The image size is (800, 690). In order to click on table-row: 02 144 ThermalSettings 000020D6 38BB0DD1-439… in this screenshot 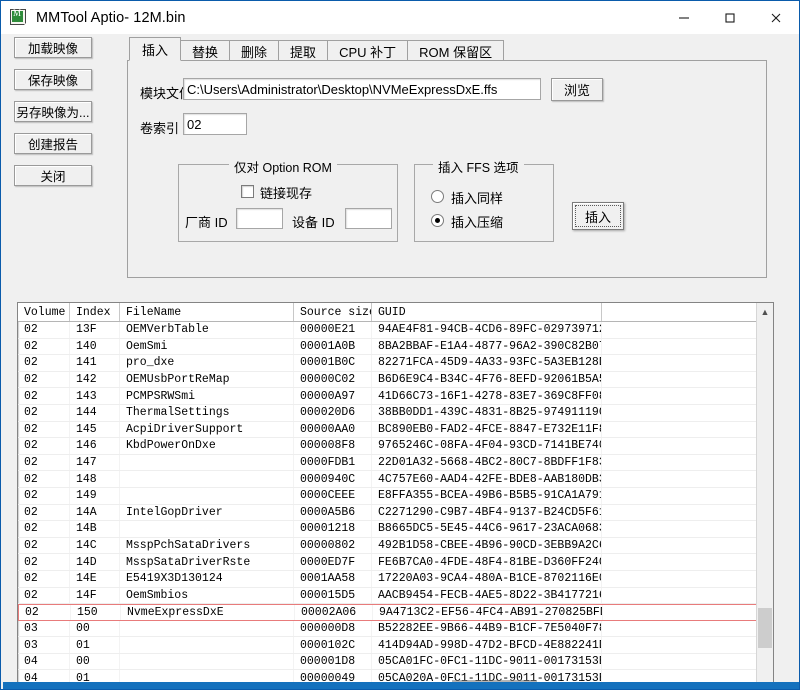, I will do `click(395, 413)`.